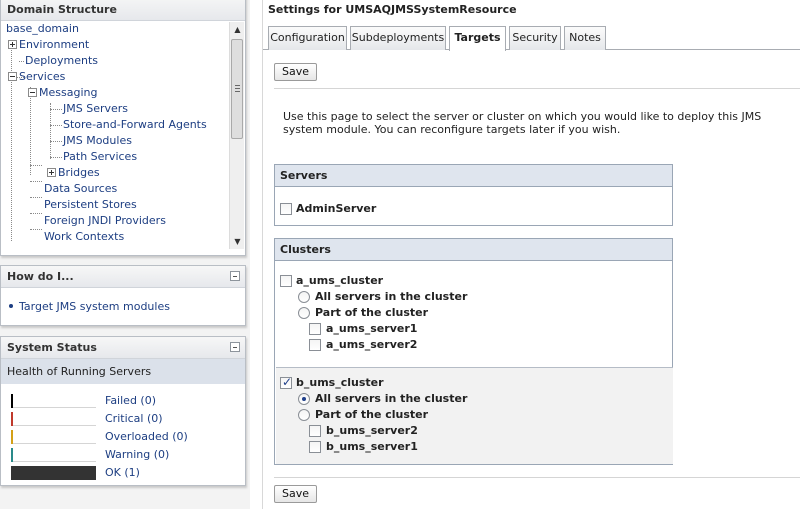 Image resolution: width=800 pixels, height=509 pixels. I want to click on tree-item-jms-servers: JMS Servers, so click(95, 109).